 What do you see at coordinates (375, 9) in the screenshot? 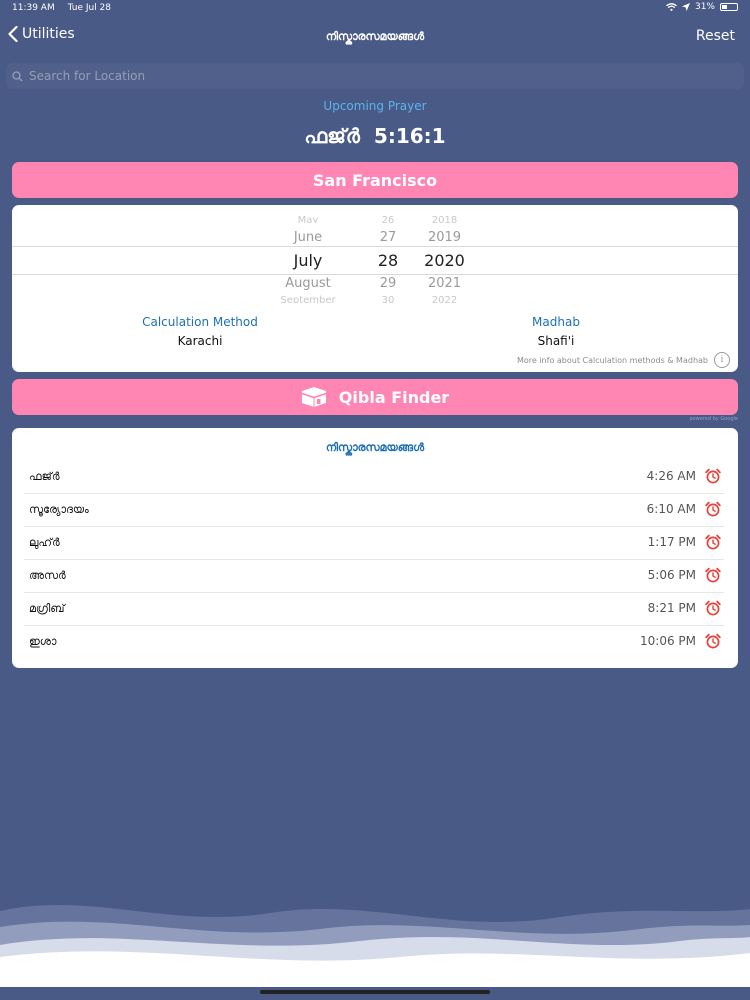
I see `status-bar: 11:39 AM Tue Jul 28 31%` at bounding box center [375, 9].